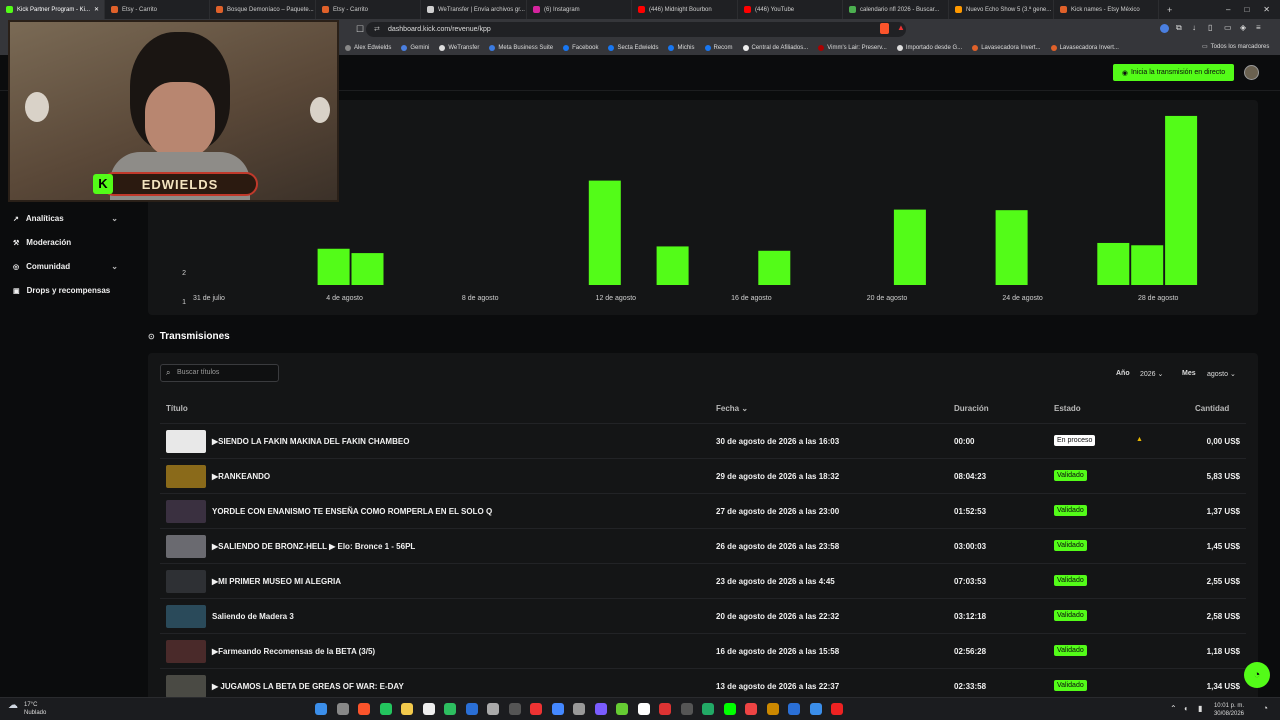 This screenshot has height=720, width=1280. What do you see at coordinates (65, 218) in the screenshot?
I see `sidebar-item-analytics: ↗ Analíticas ⌄` at bounding box center [65, 218].